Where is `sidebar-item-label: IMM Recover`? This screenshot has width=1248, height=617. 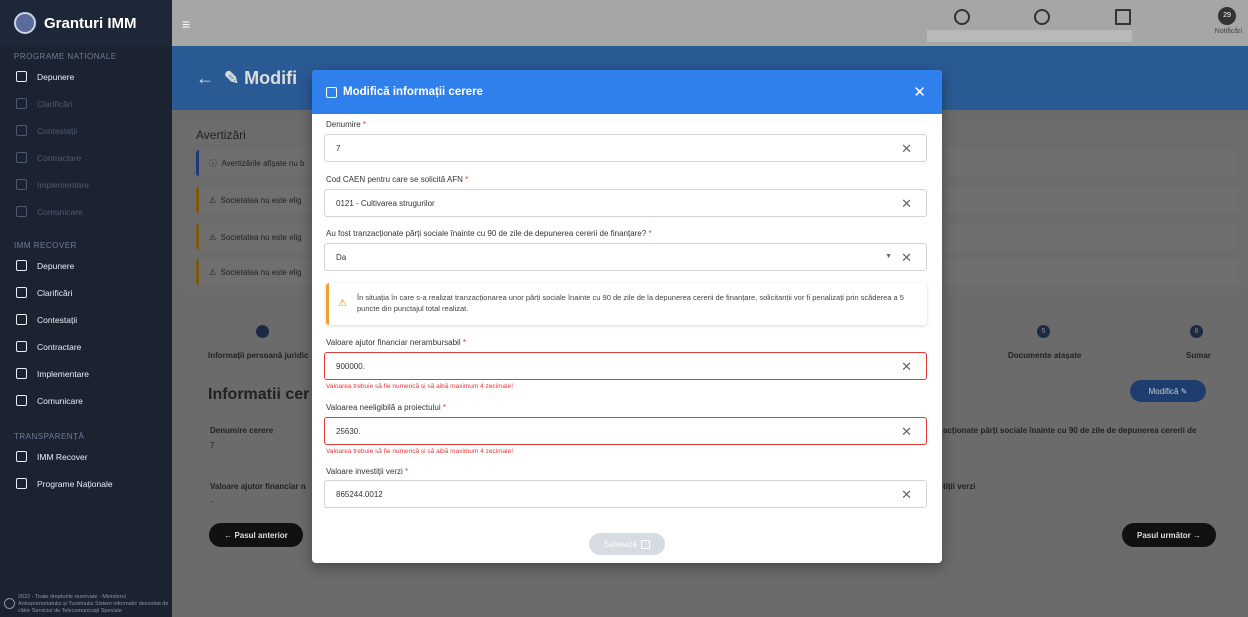 sidebar-item-label: IMM Recover is located at coordinates (62, 456).